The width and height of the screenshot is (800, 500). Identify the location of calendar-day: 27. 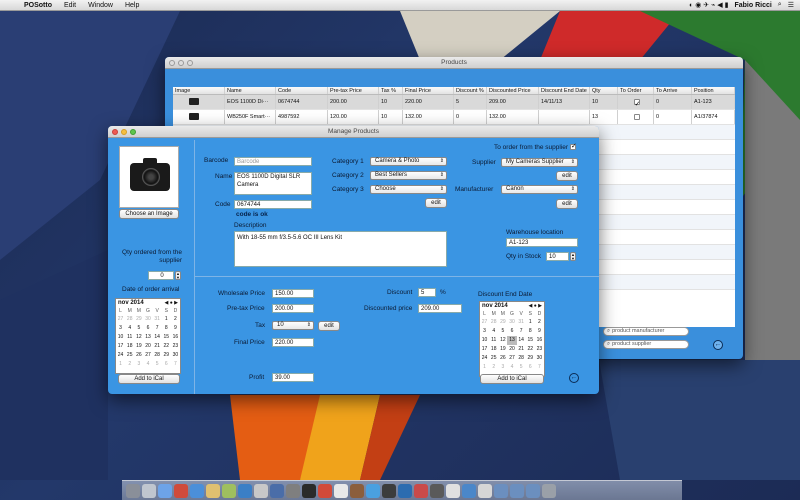
(511, 358).